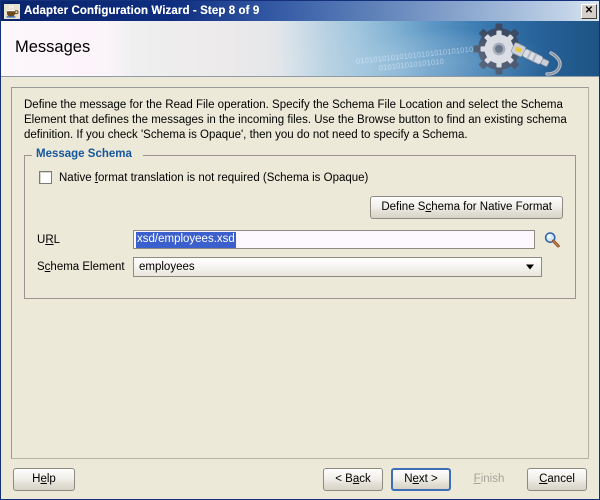  I want to click on url-input: xsd/employees.xsd, so click(334, 239).